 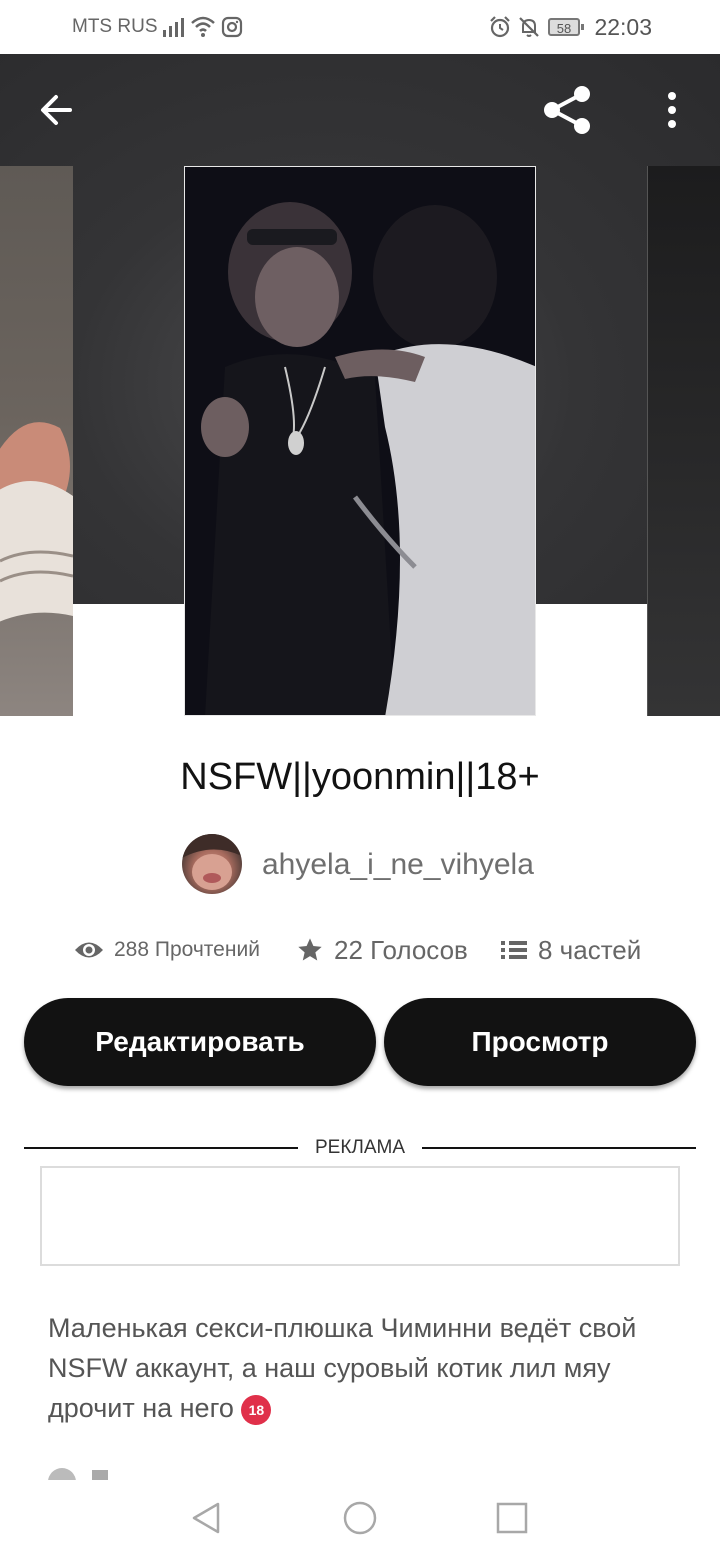 I want to click on story-stats: 288 Прочтений 22 Голосов 8 частей, so click(x=360, y=950).